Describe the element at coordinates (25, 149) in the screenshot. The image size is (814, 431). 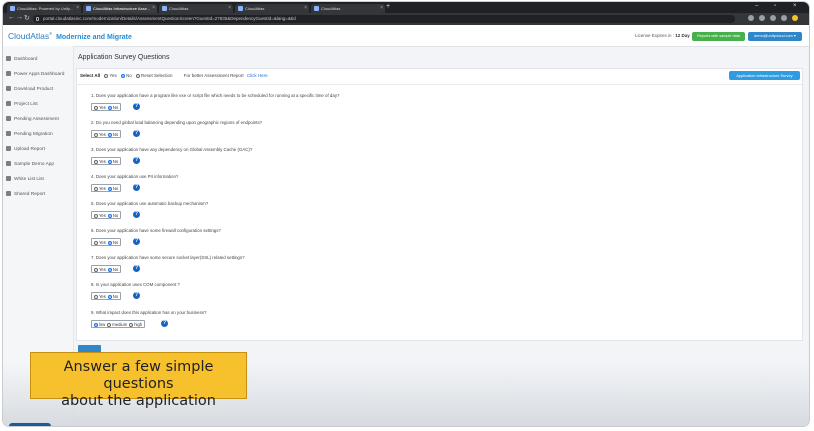
I see `sidebar-item-upload-report: Upload Report` at that location.